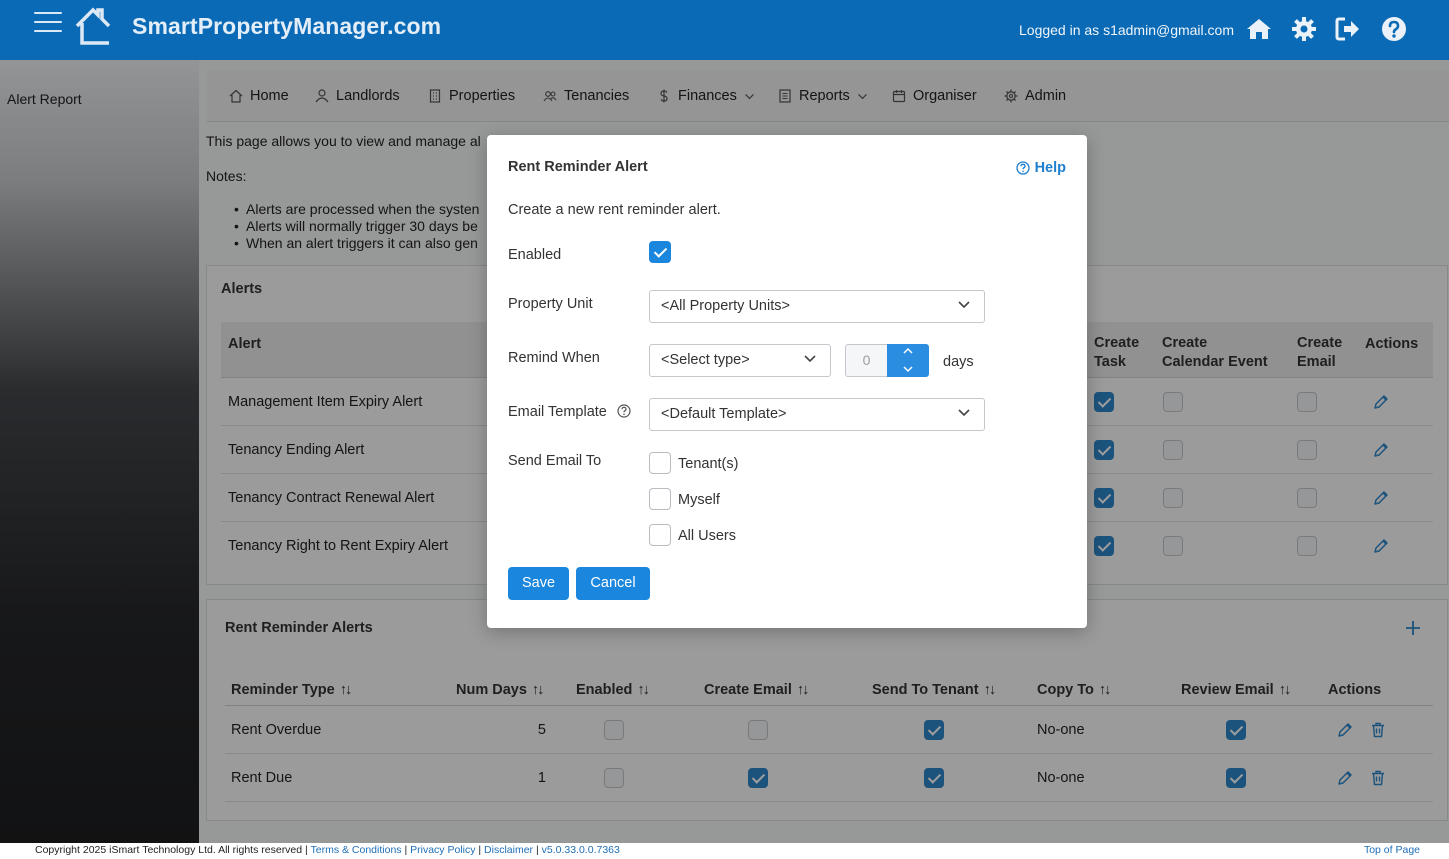 The width and height of the screenshot is (1449, 859). I want to click on days-input: 0, so click(866, 360).